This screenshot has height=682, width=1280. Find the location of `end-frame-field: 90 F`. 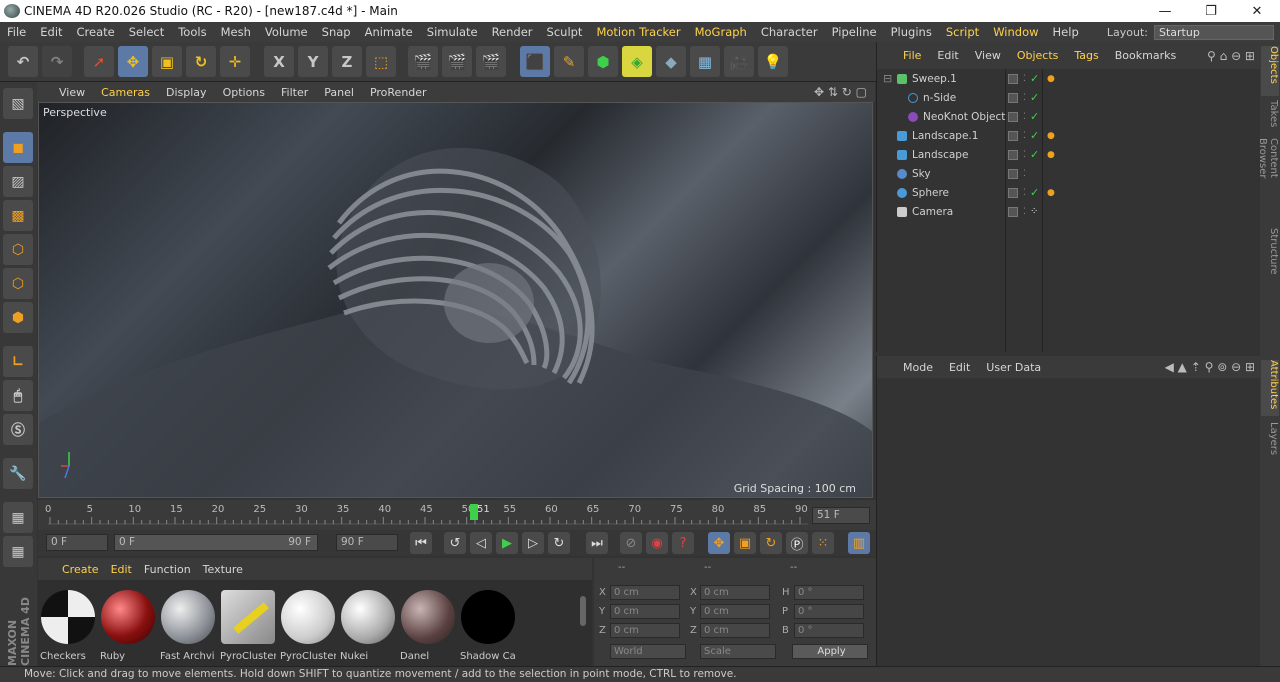

end-frame-field: 90 F is located at coordinates (367, 542).